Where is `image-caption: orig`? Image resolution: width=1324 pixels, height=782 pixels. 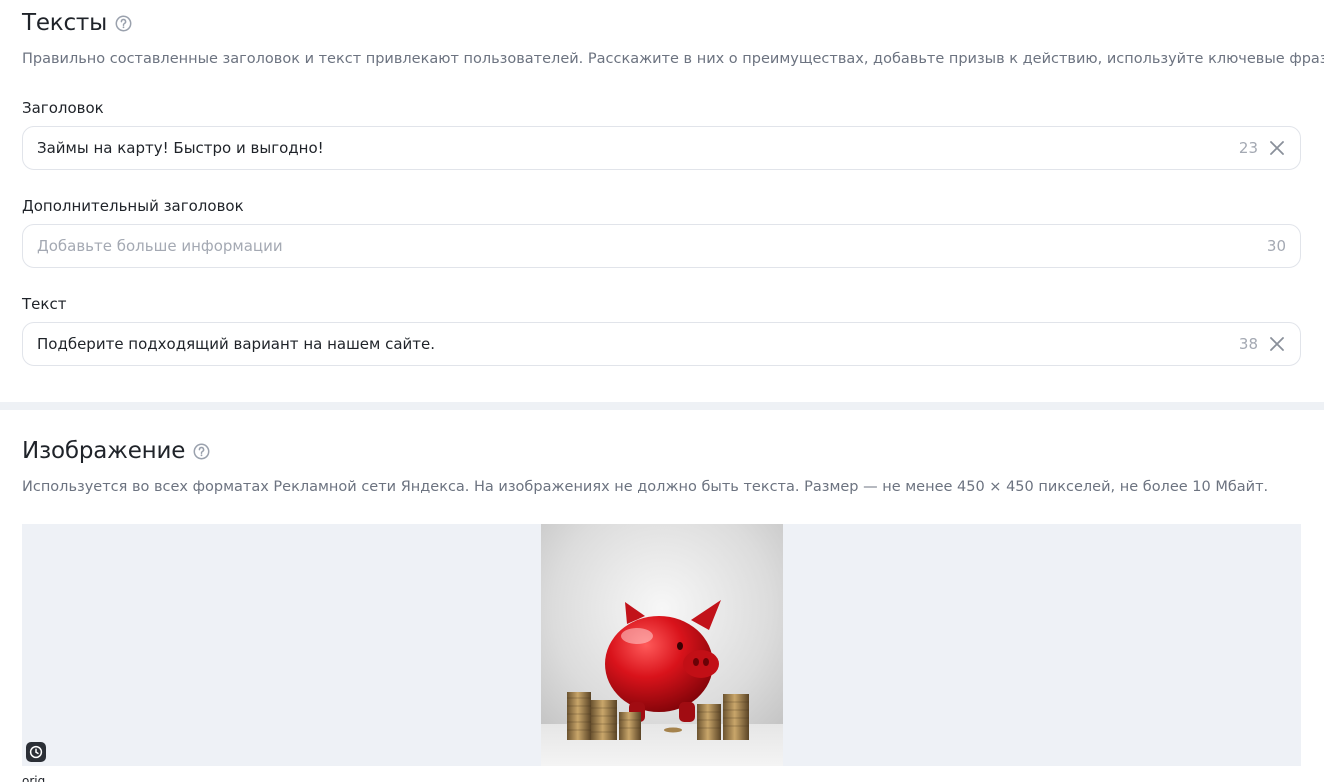
image-caption: orig is located at coordinates (34, 778).